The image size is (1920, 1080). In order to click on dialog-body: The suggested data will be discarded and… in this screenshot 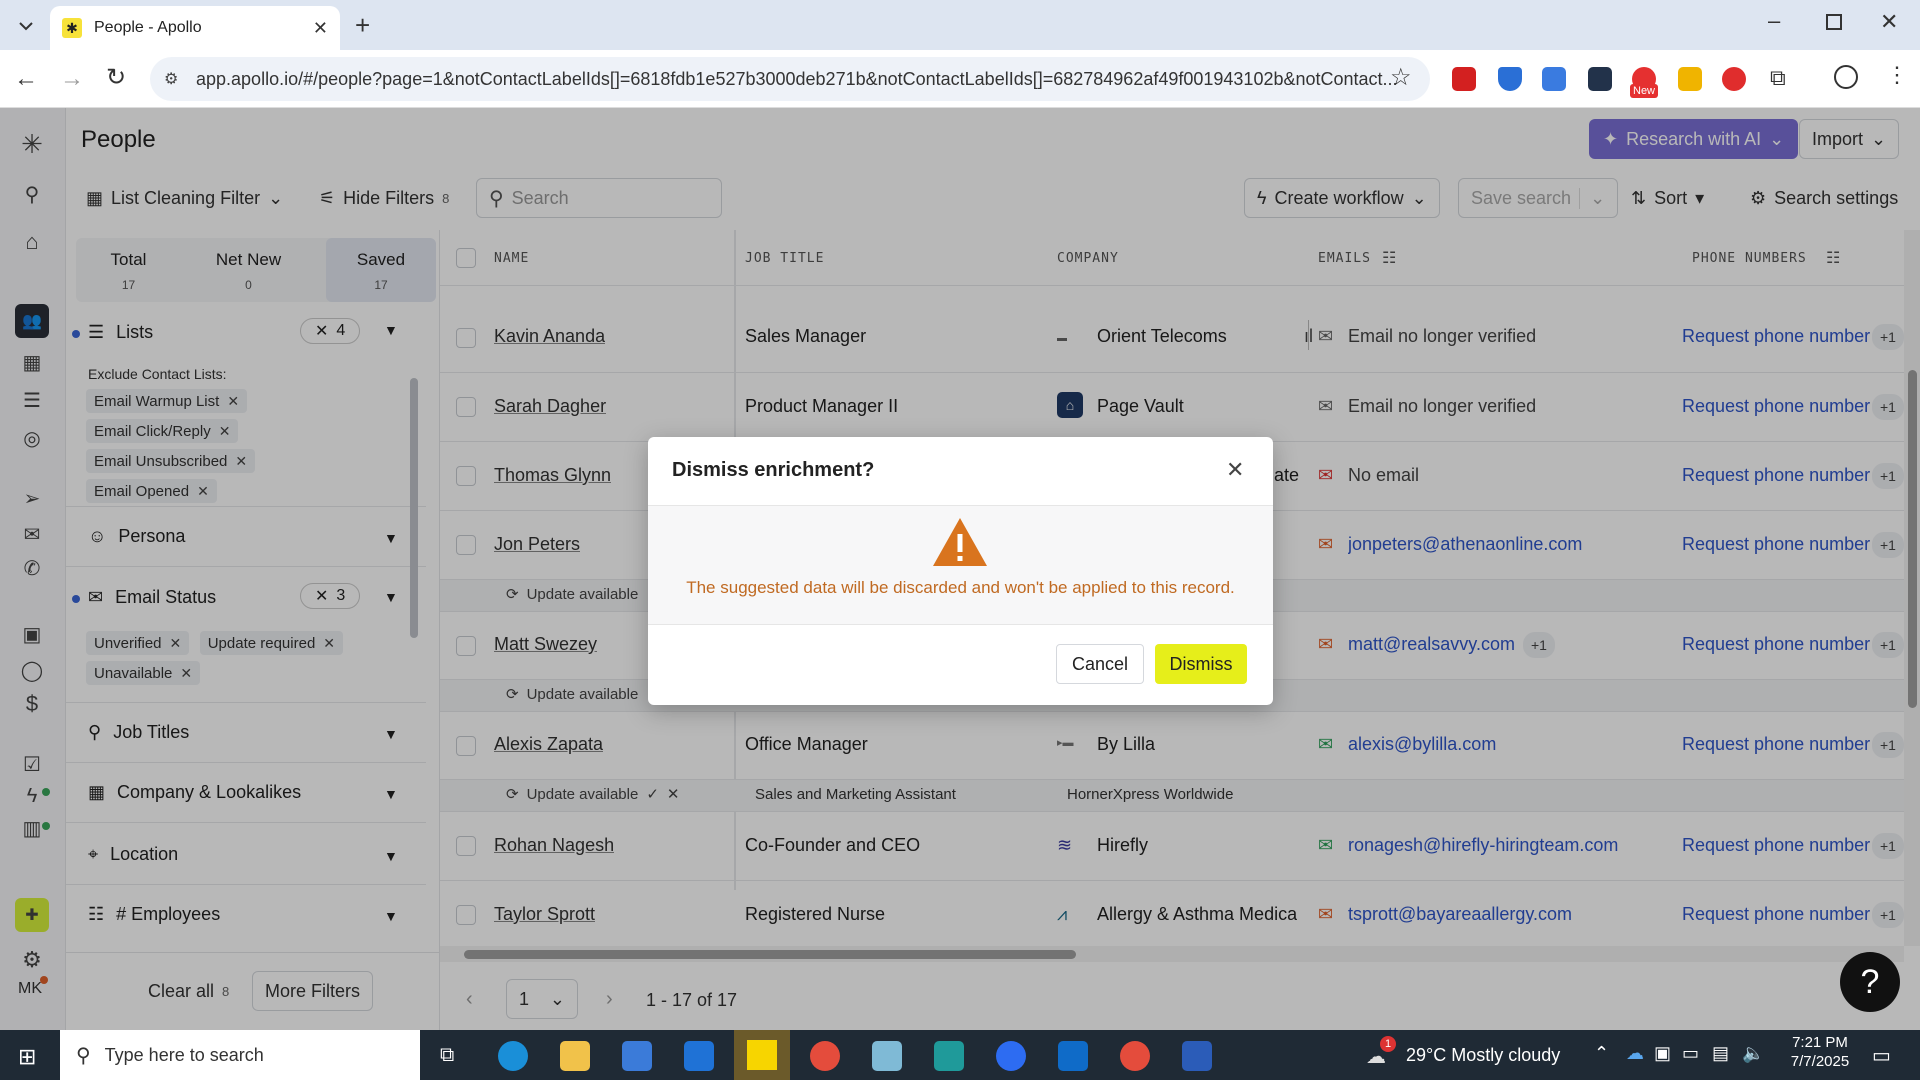, I will do `click(960, 565)`.